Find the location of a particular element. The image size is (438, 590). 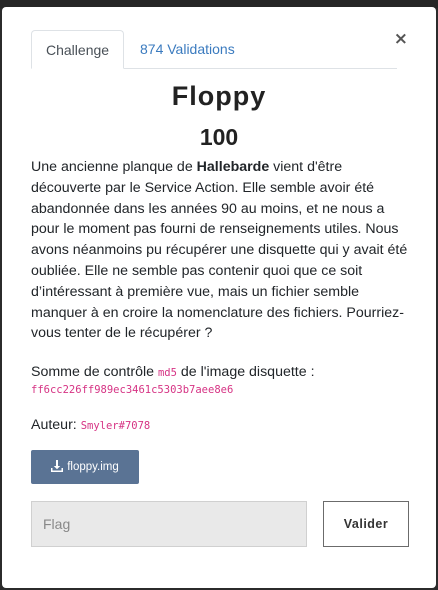

tab-validations: 874 Validations is located at coordinates (187, 49).